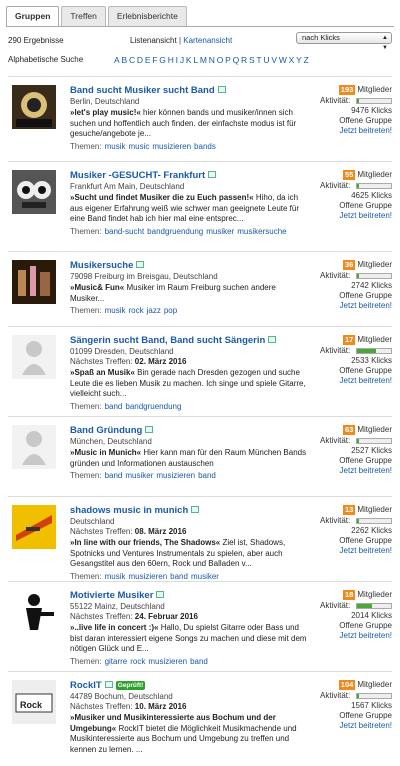 Image resolution: width=400 pixels, height=766 pixels. I want to click on group-title-link: Sängerin sucht Band, Band sucht Sängerin, so click(167, 340).